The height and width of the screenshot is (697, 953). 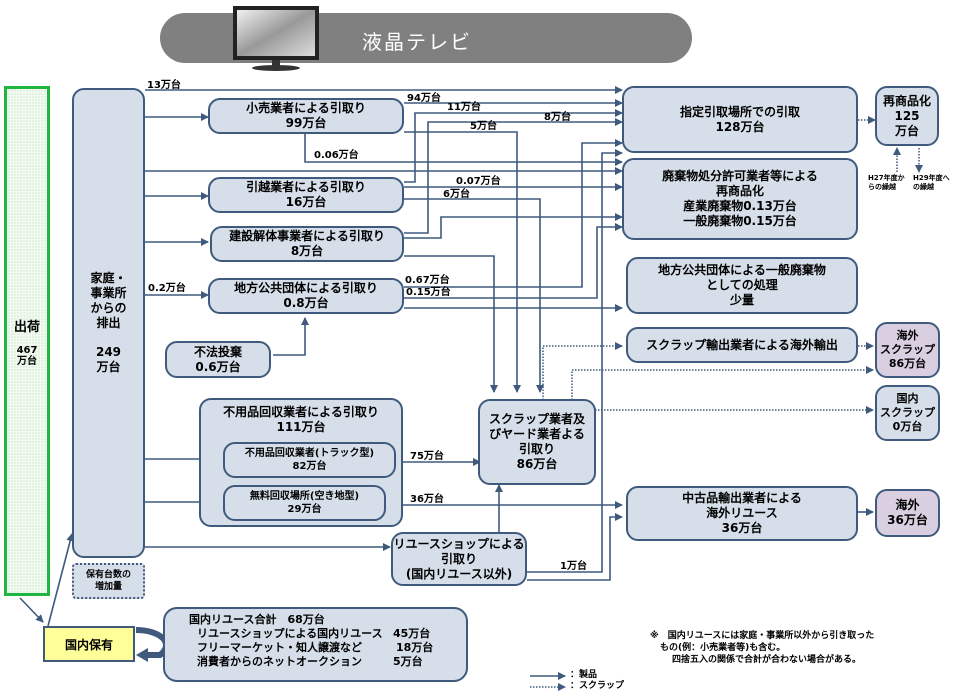 I want to click on node-value: 0万台, so click(x=907, y=426).